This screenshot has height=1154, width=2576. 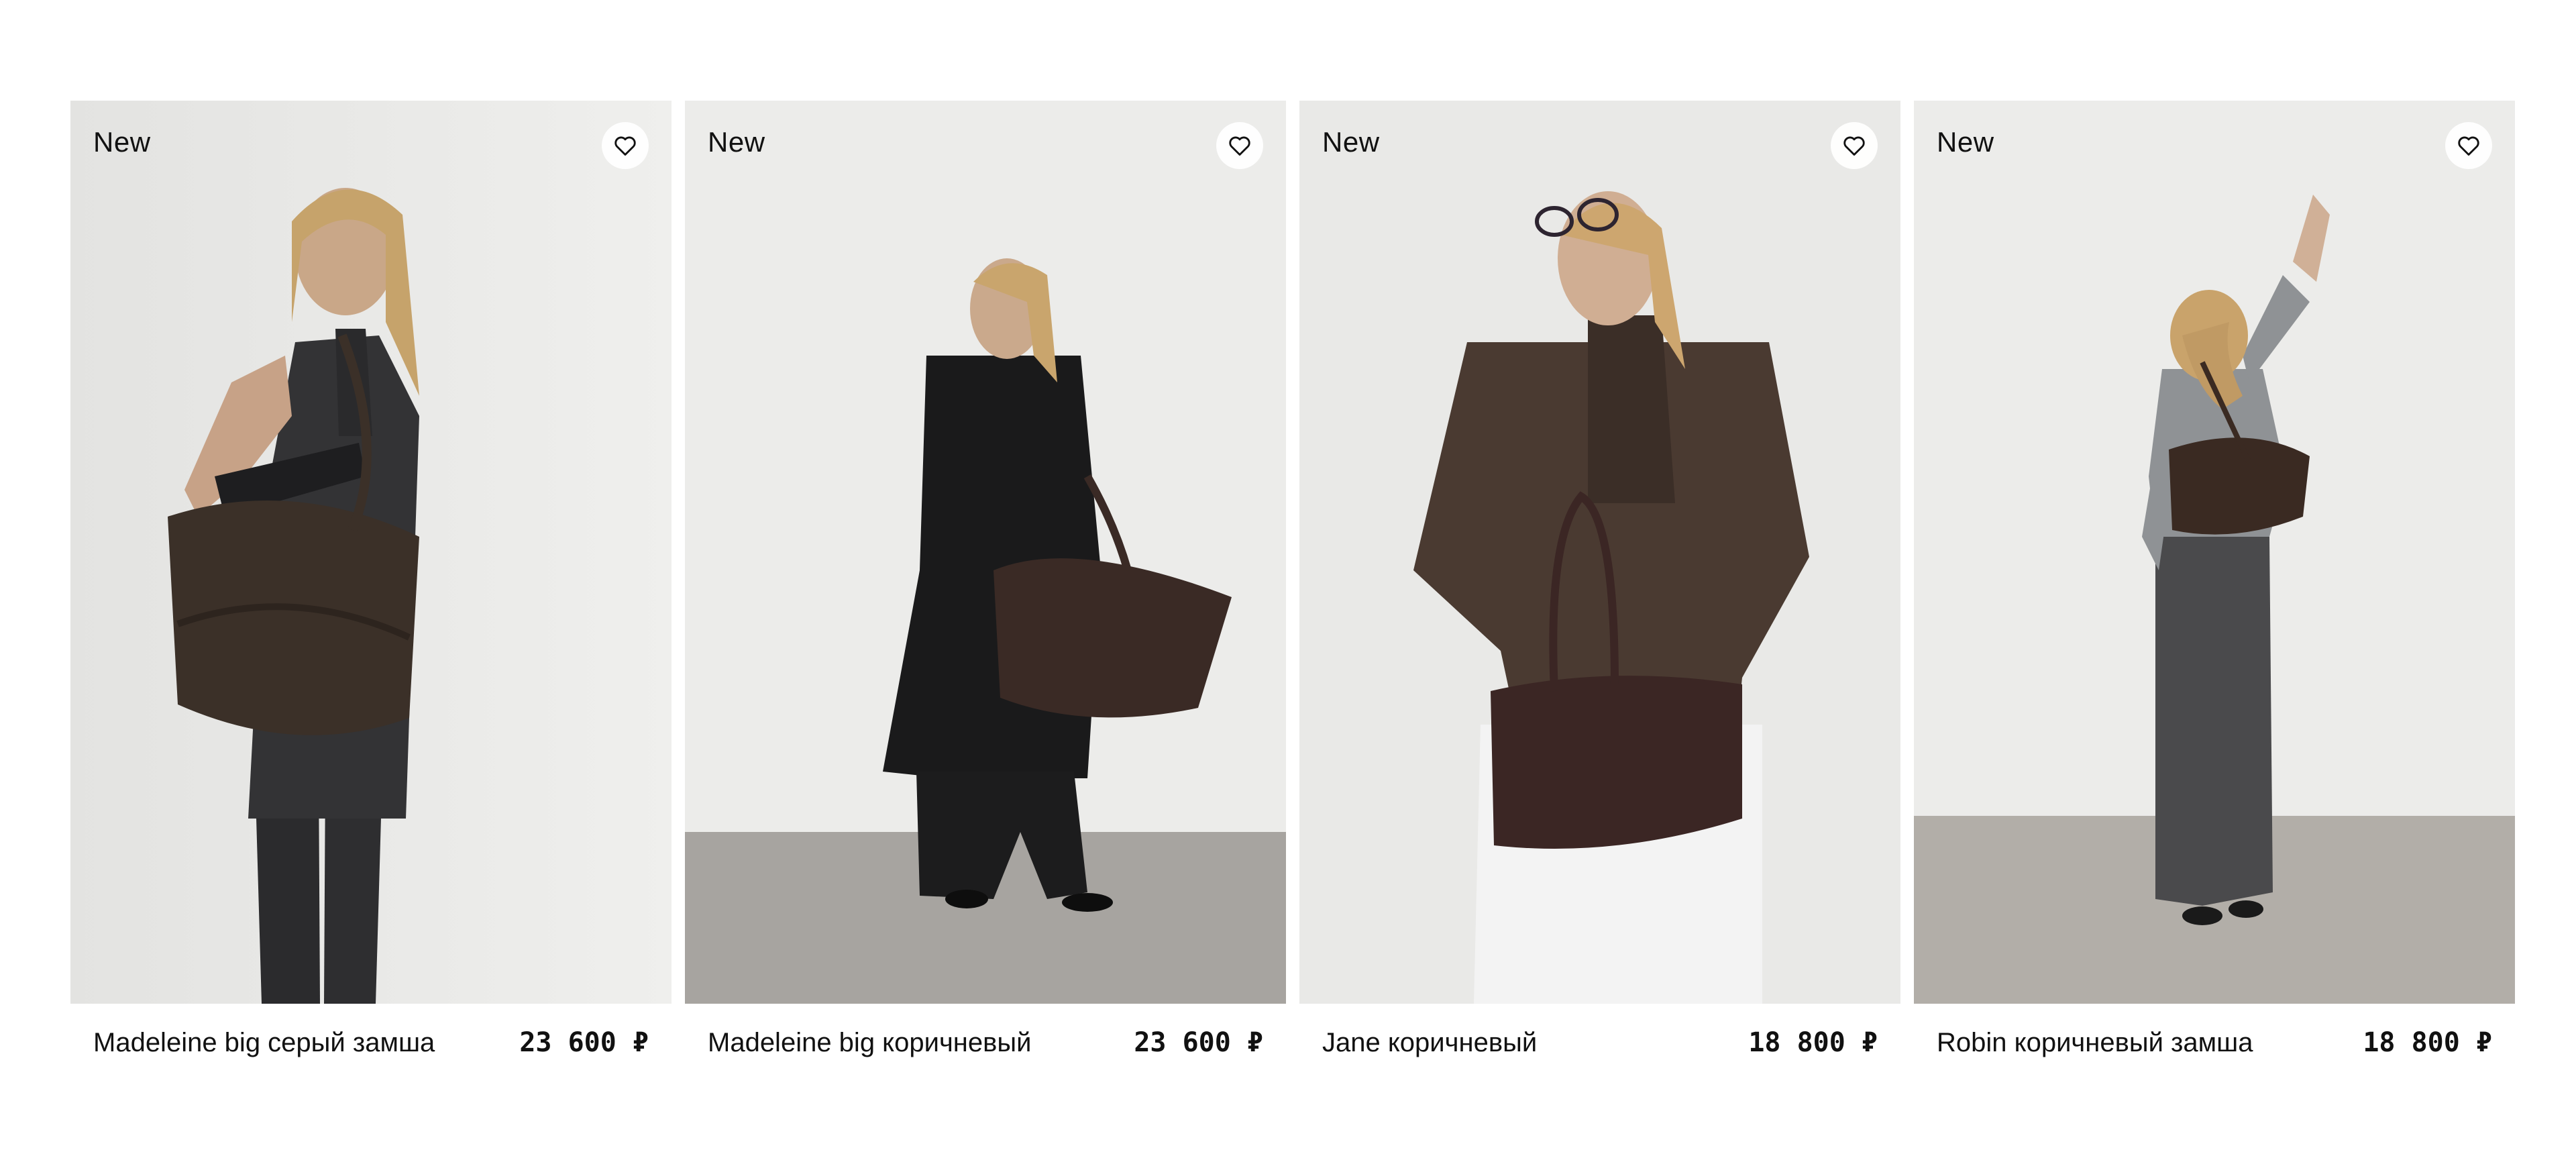 I want to click on product-name: Jane коричневый, so click(x=1429, y=1043).